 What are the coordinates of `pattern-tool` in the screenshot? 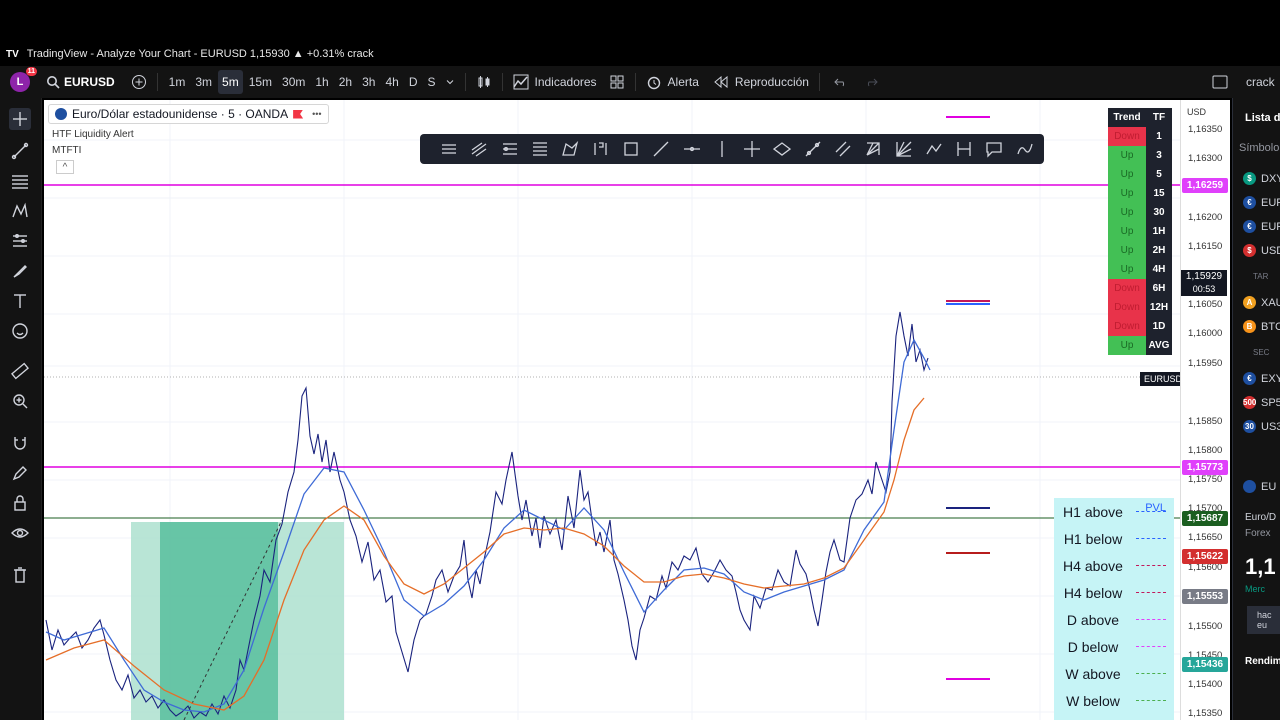 It's located at (20, 211).